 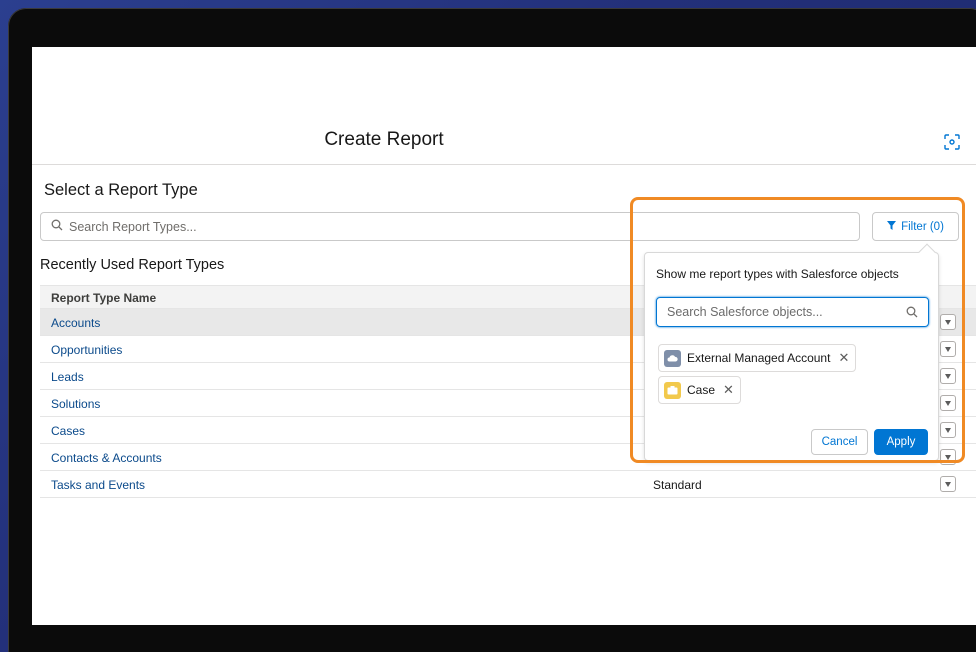 What do you see at coordinates (57, 227) in the screenshot?
I see `search-icon` at bounding box center [57, 227].